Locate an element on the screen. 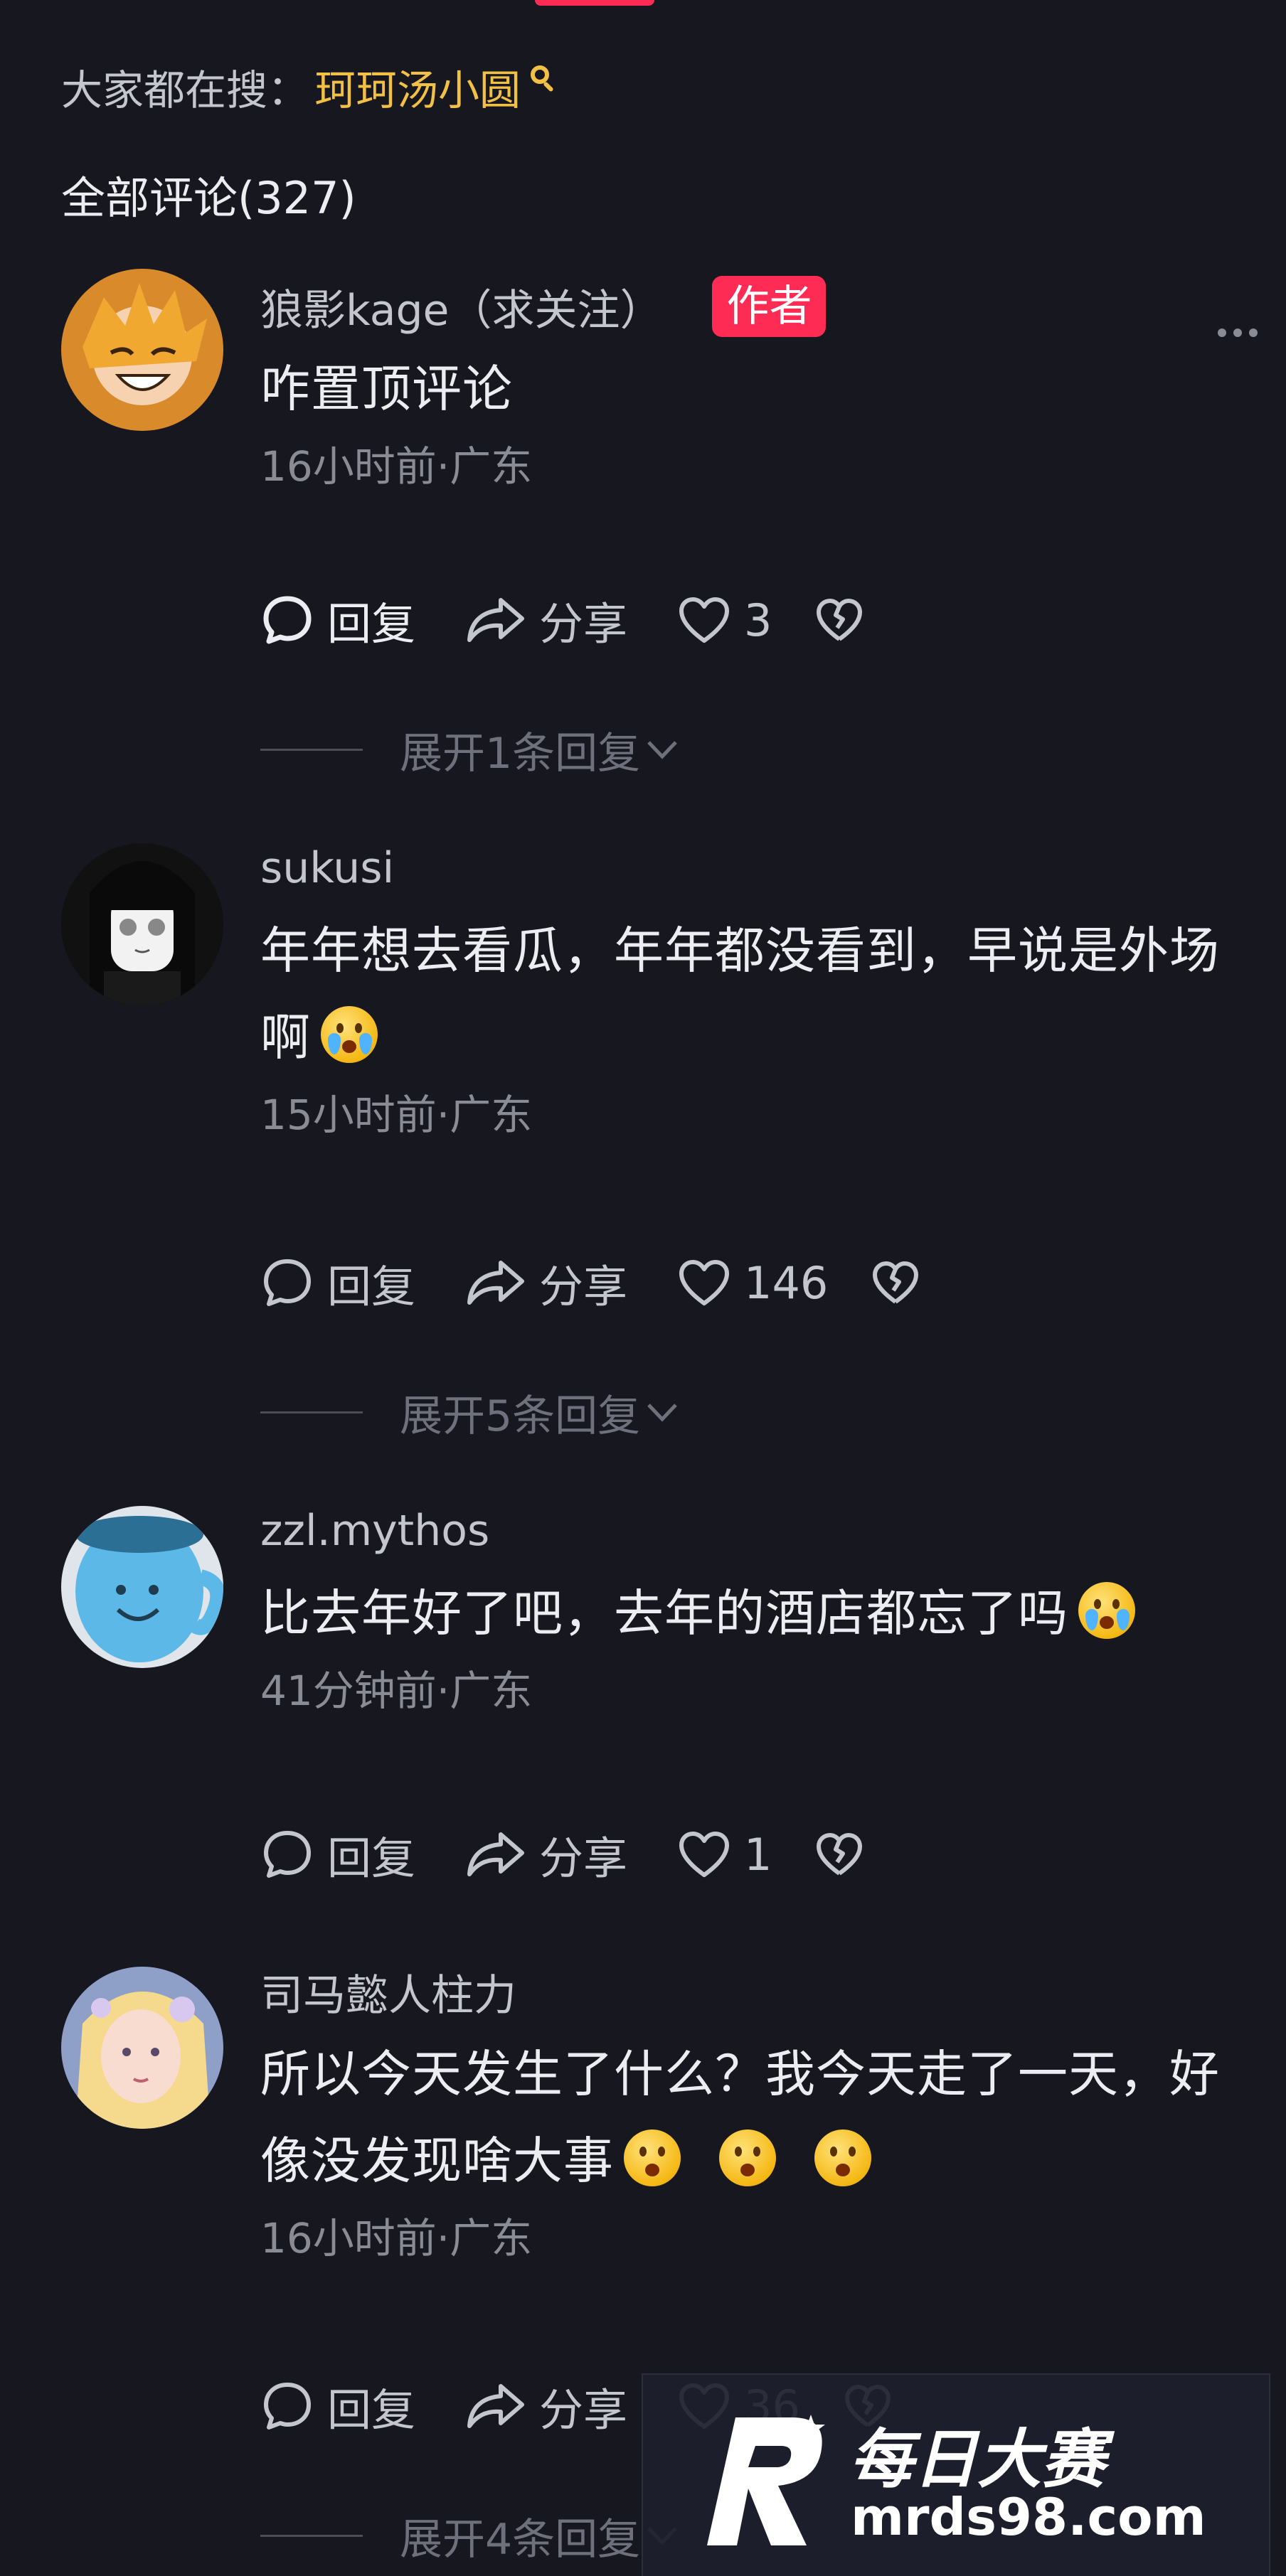 This screenshot has width=1286, height=2576. expand-replies: 展开4条回复 is located at coordinates (470, 2536).